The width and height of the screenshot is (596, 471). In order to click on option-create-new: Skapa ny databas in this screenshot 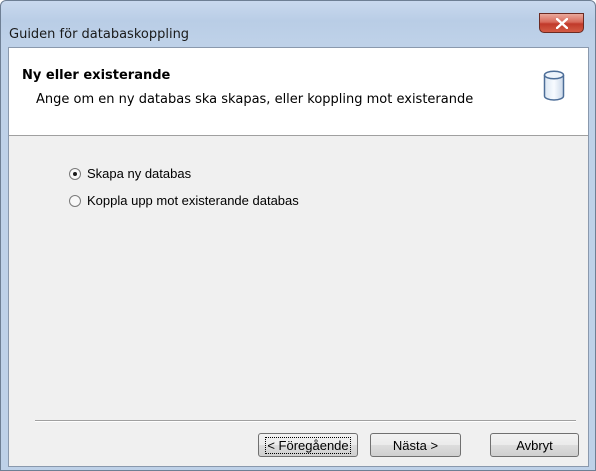, I will do `click(130, 173)`.